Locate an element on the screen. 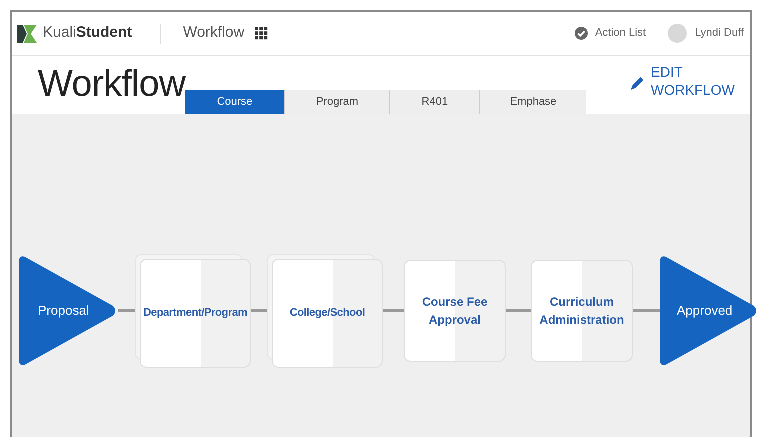 Image resolution: width=760 pixels, height=437 pixels. pencil-icon is located at coordinates (637, 83).